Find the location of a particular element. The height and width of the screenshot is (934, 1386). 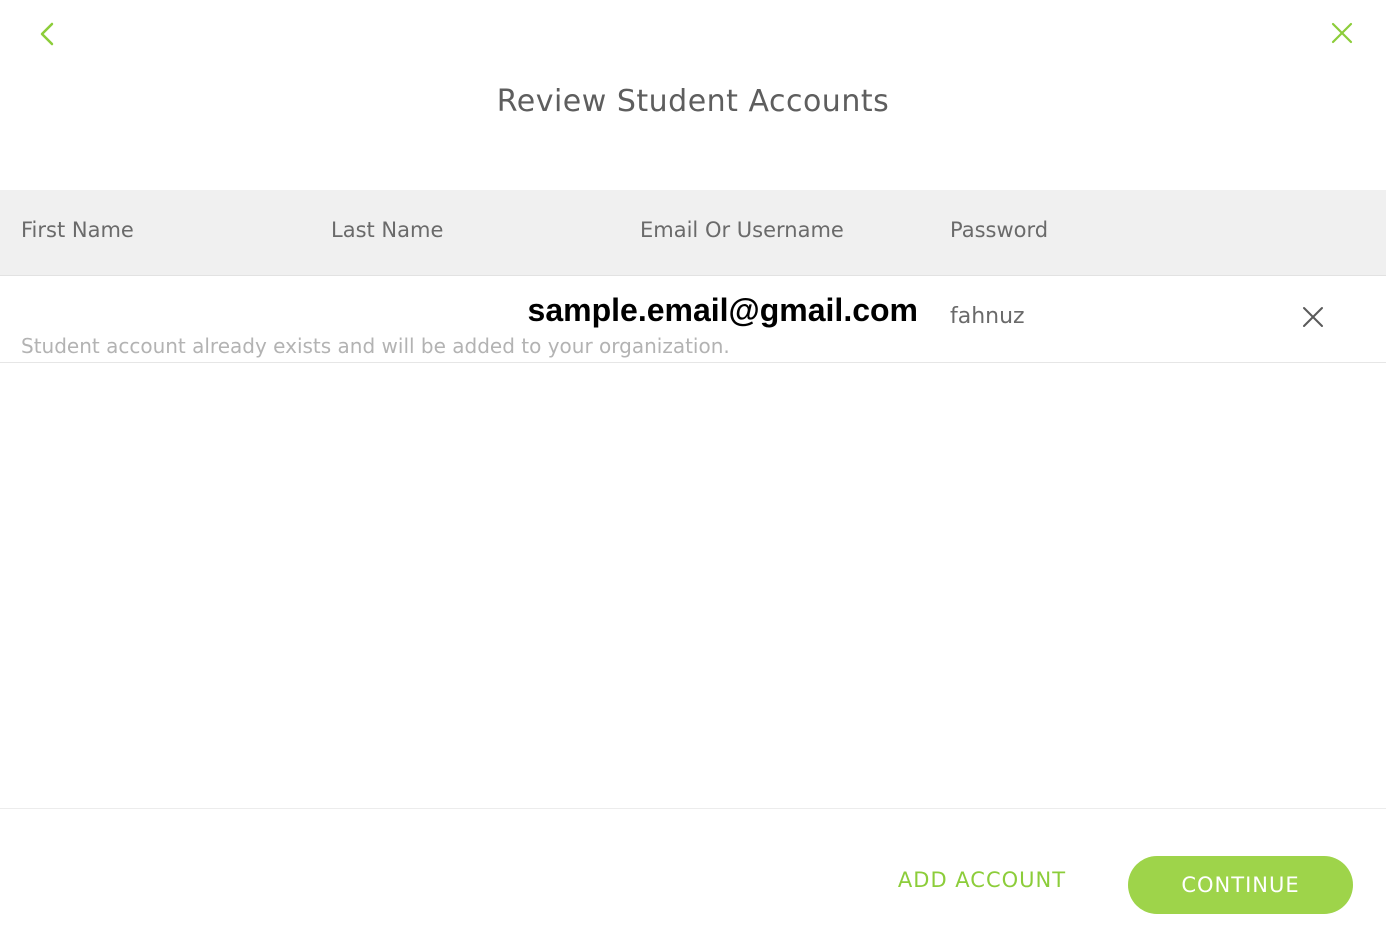

close-button is located at coordinates (1342, 33).